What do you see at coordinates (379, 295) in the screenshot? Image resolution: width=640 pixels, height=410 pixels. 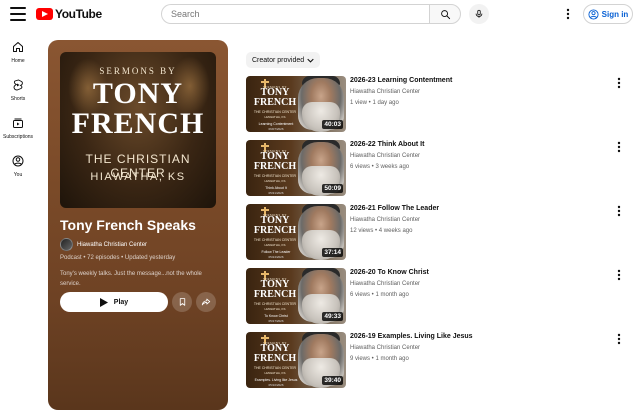 I see `video-meta: 6 views • 1 month ago` at bounding box center [379, 295].